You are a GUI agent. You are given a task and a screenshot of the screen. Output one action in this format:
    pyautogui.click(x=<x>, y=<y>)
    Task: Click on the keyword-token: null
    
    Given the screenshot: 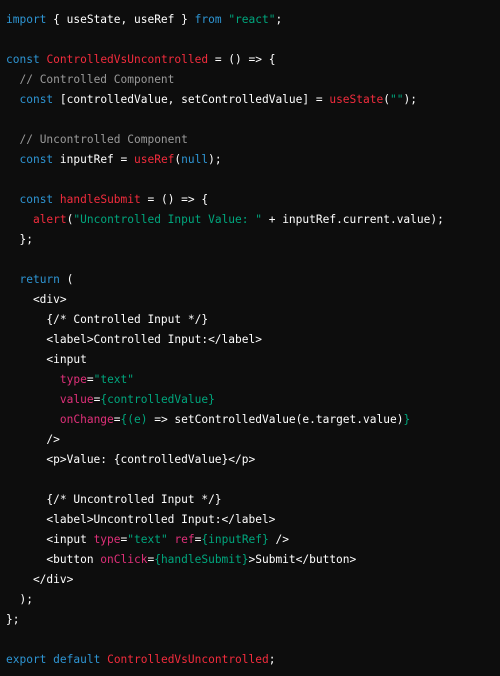 What is the action you would take?
    pyautogui.click(x=195, y=159)
    